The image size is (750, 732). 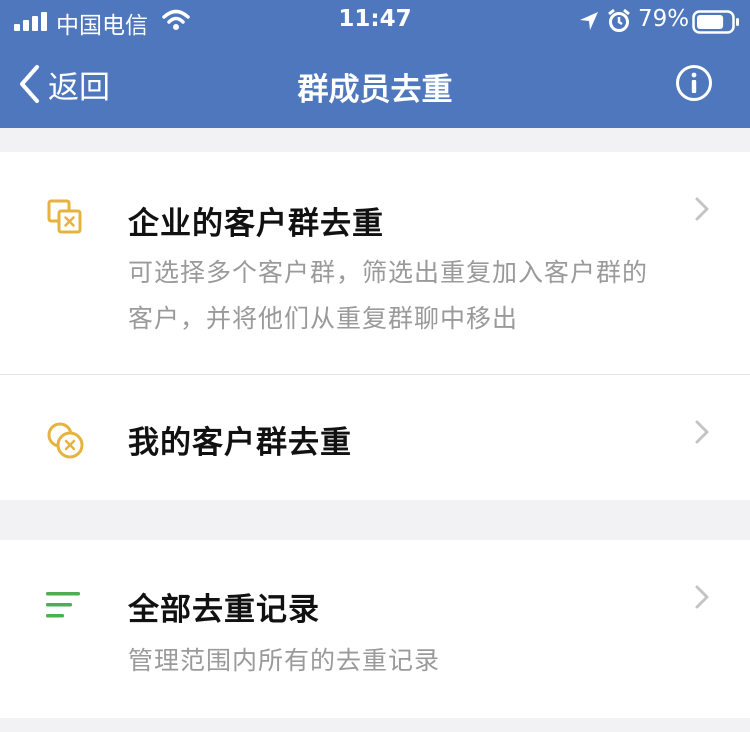 What do you see at coordinates (619, 20) in the screenshot?
I see `alarm-clock-icon` at bounding box center [619, 20].